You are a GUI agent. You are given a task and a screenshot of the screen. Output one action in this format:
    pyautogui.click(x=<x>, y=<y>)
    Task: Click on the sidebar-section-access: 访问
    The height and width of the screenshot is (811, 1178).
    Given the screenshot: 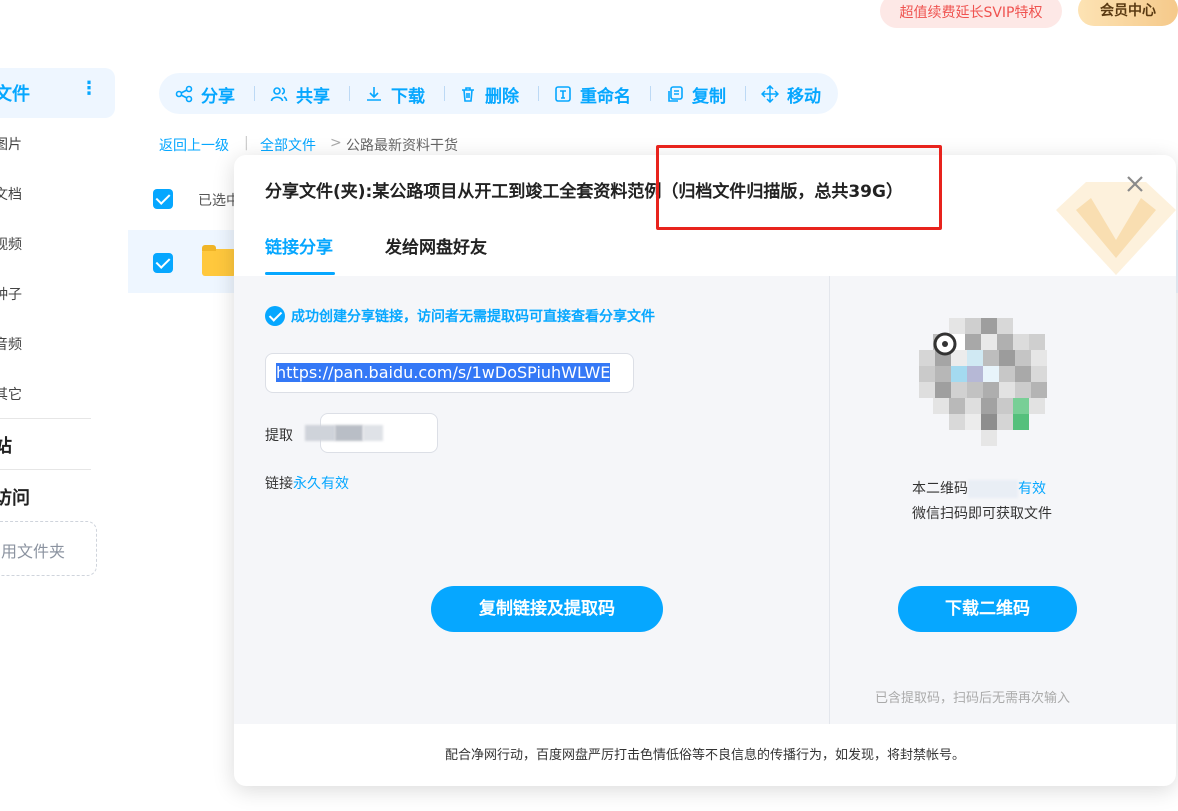 What is the action you would take?
    pyautogui.click(x=15, y=497)
    